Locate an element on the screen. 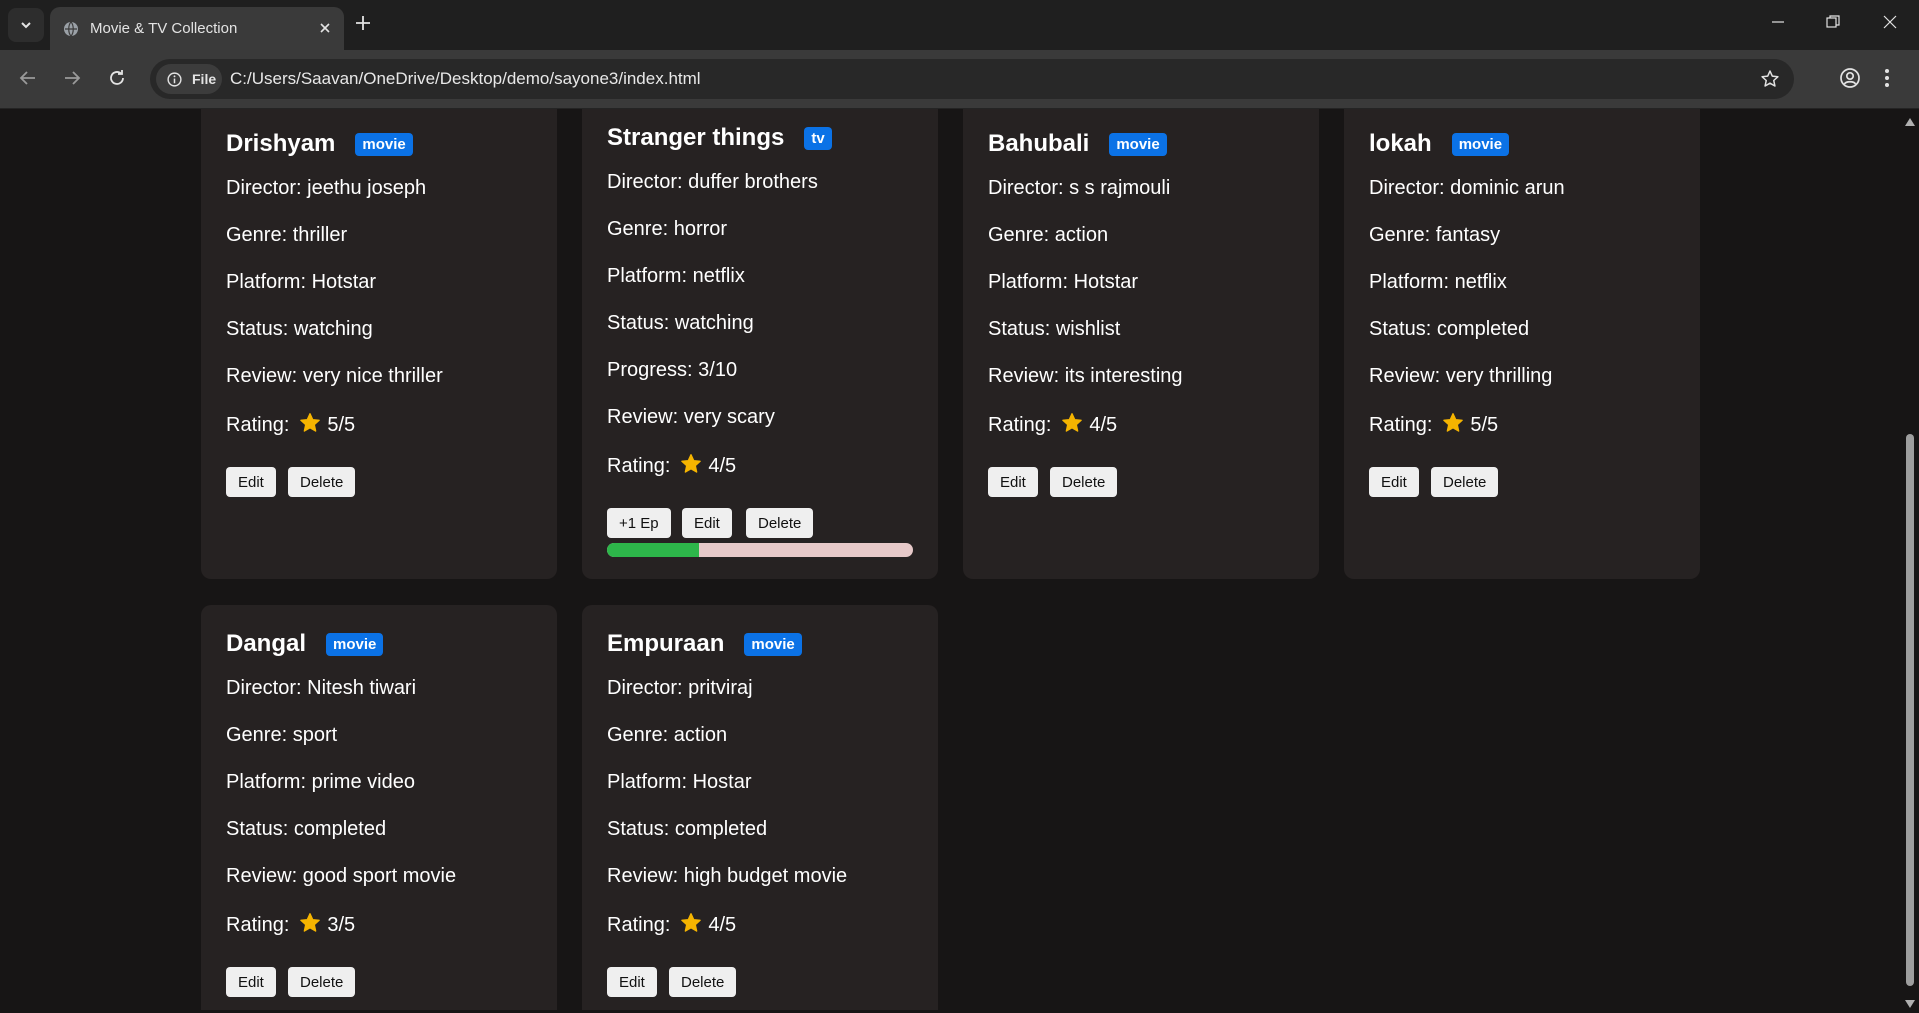  globe-icon is located at coordinates (71, 31).